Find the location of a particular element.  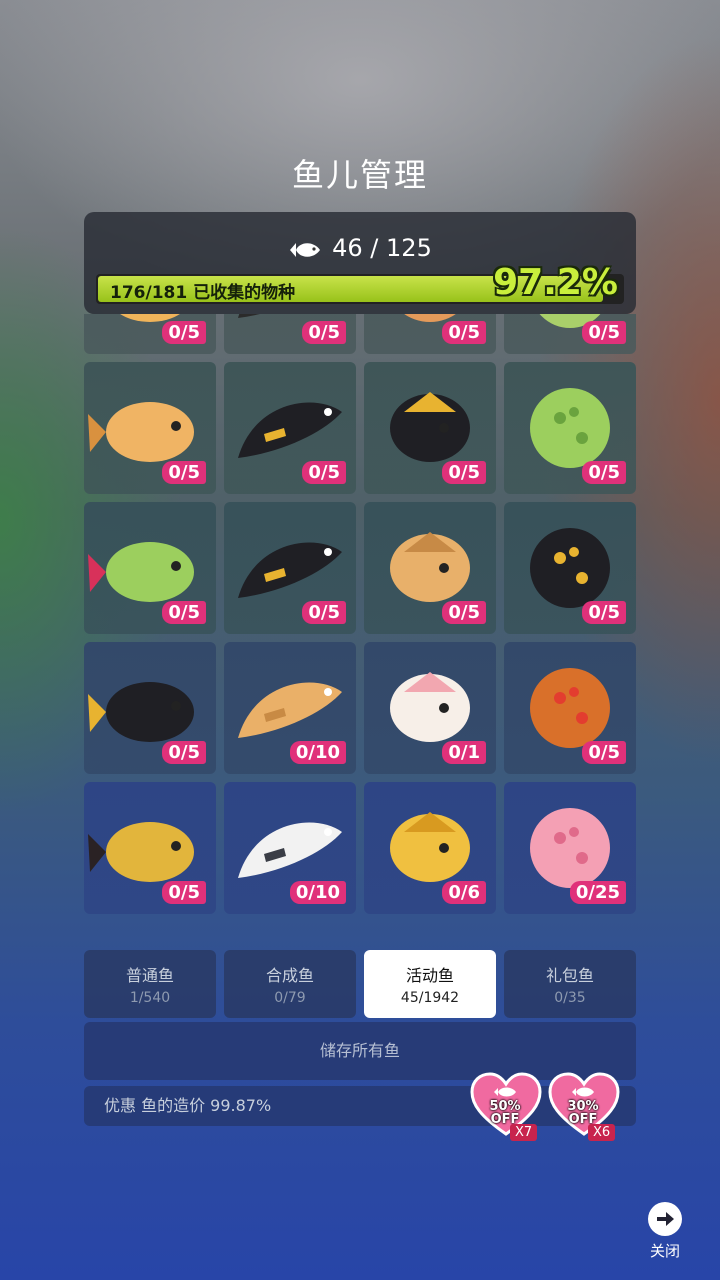

close-button: 关闭 is located at coordinates (665, 1231).